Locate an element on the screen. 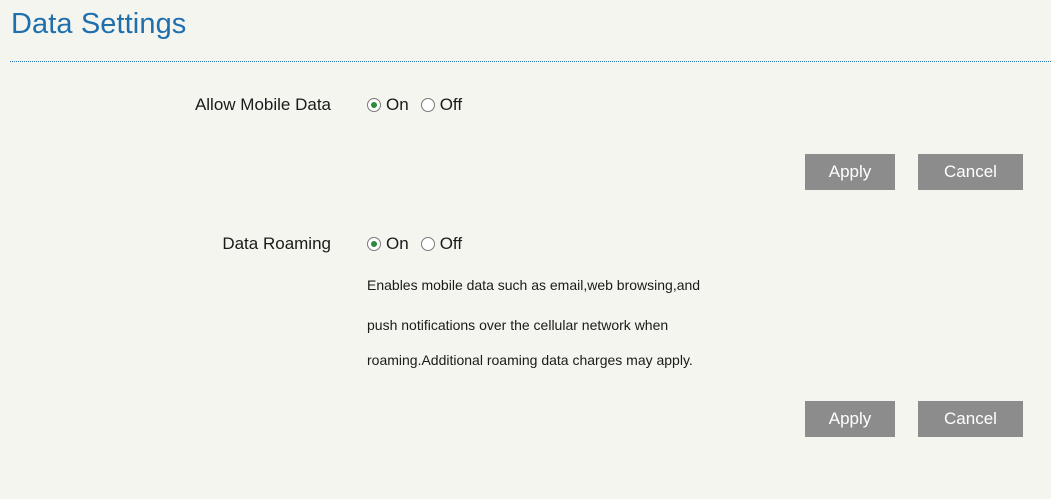 The height and width of the screenshot is (499, 1051). data-roaming-off-radio: Off is located at coordinates (441, 244).